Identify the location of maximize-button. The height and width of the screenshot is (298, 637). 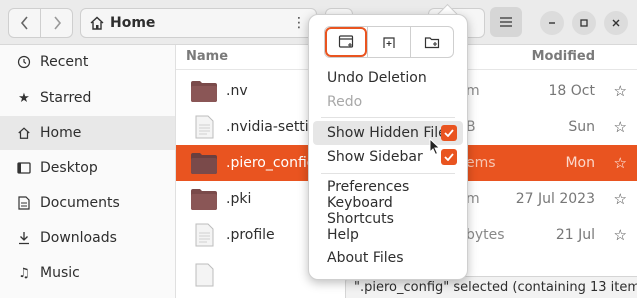
(584, 23).